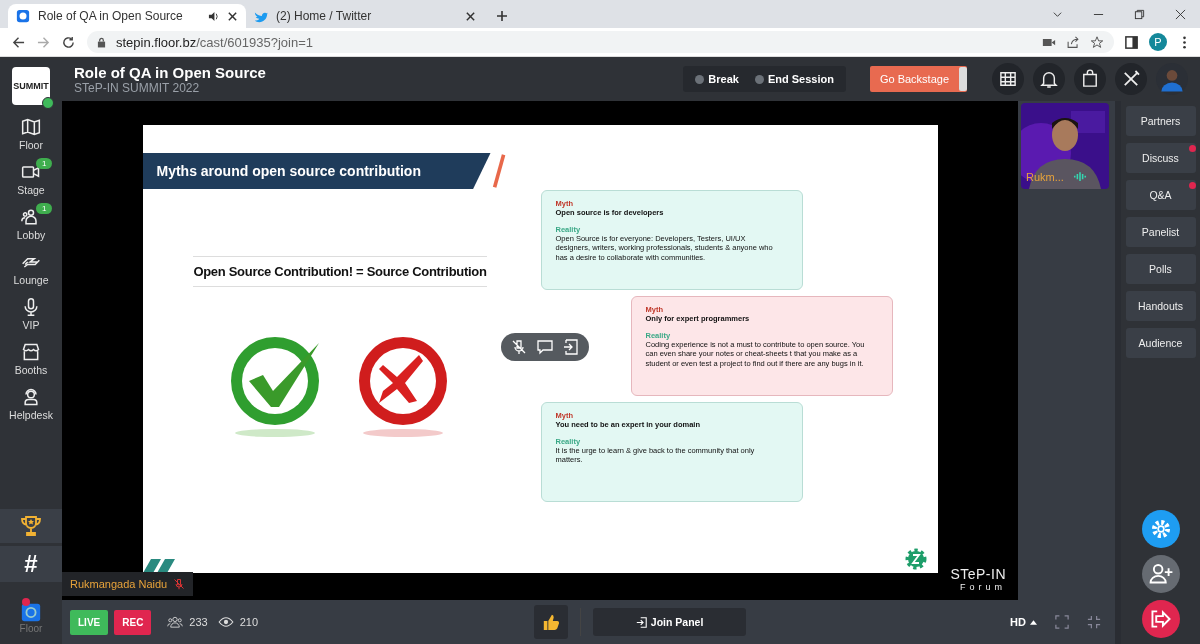  What do you see at coordinates (133, 622) in the screenshot?
I see `record-button: REC` at bounding box center [133, 622].